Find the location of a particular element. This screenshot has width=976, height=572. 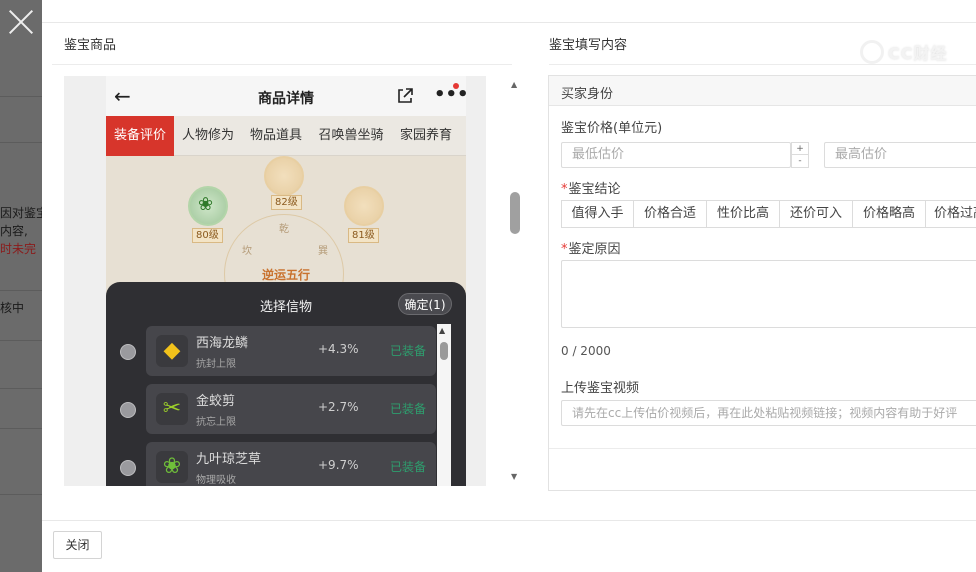

golden-scissors-icon: ✂ is located at coordinates (172, 409).